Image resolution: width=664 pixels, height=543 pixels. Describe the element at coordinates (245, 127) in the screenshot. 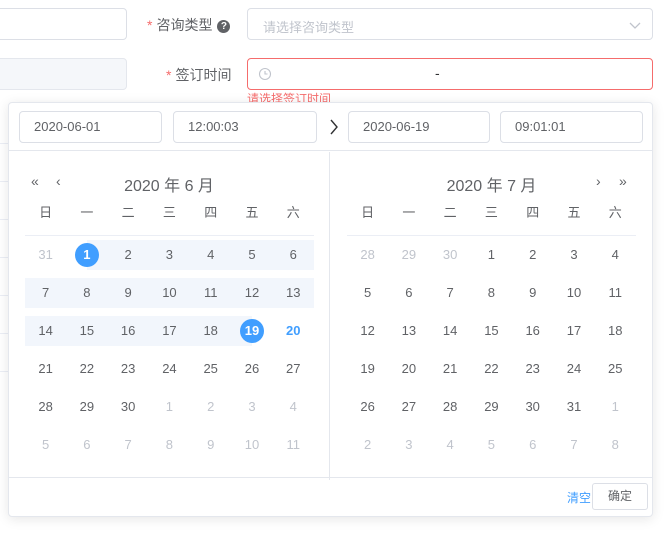

I see `start-time-input: 12:00:03` at that location.